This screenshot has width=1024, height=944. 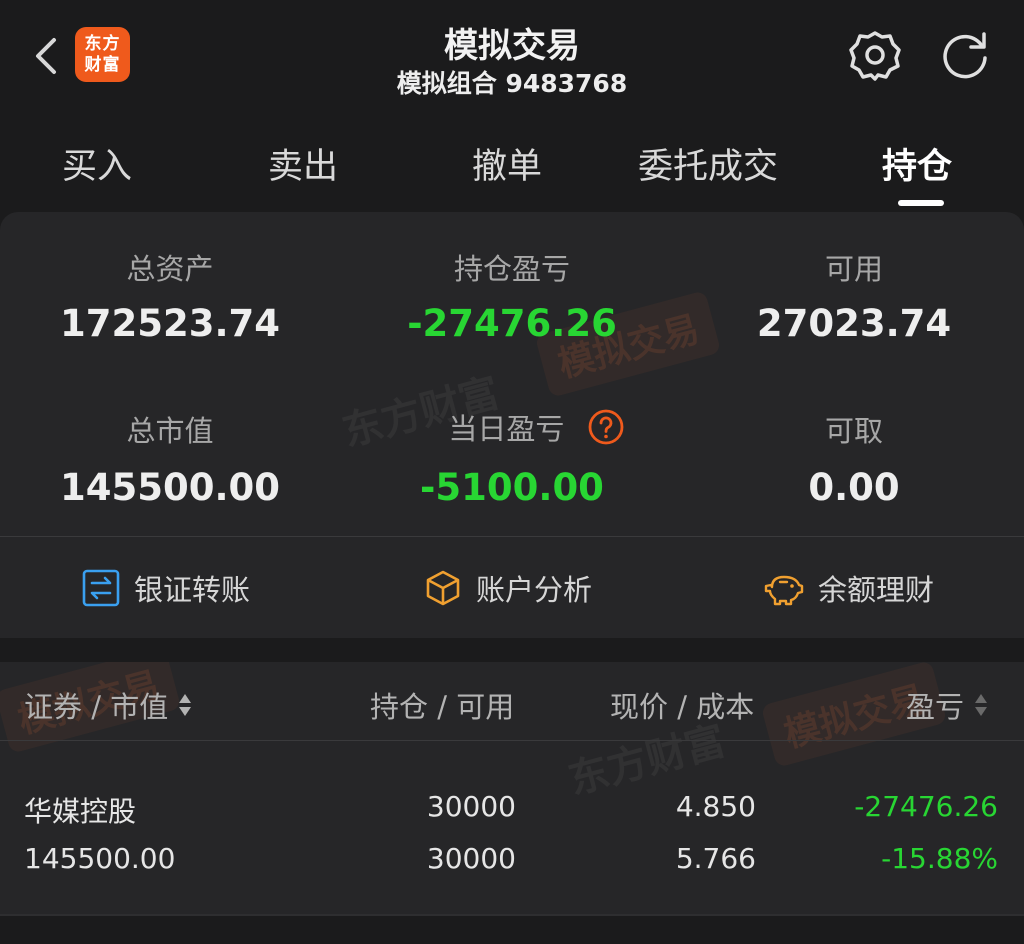 I want to click on position-qty: 30000, so click(x=471, y=806).